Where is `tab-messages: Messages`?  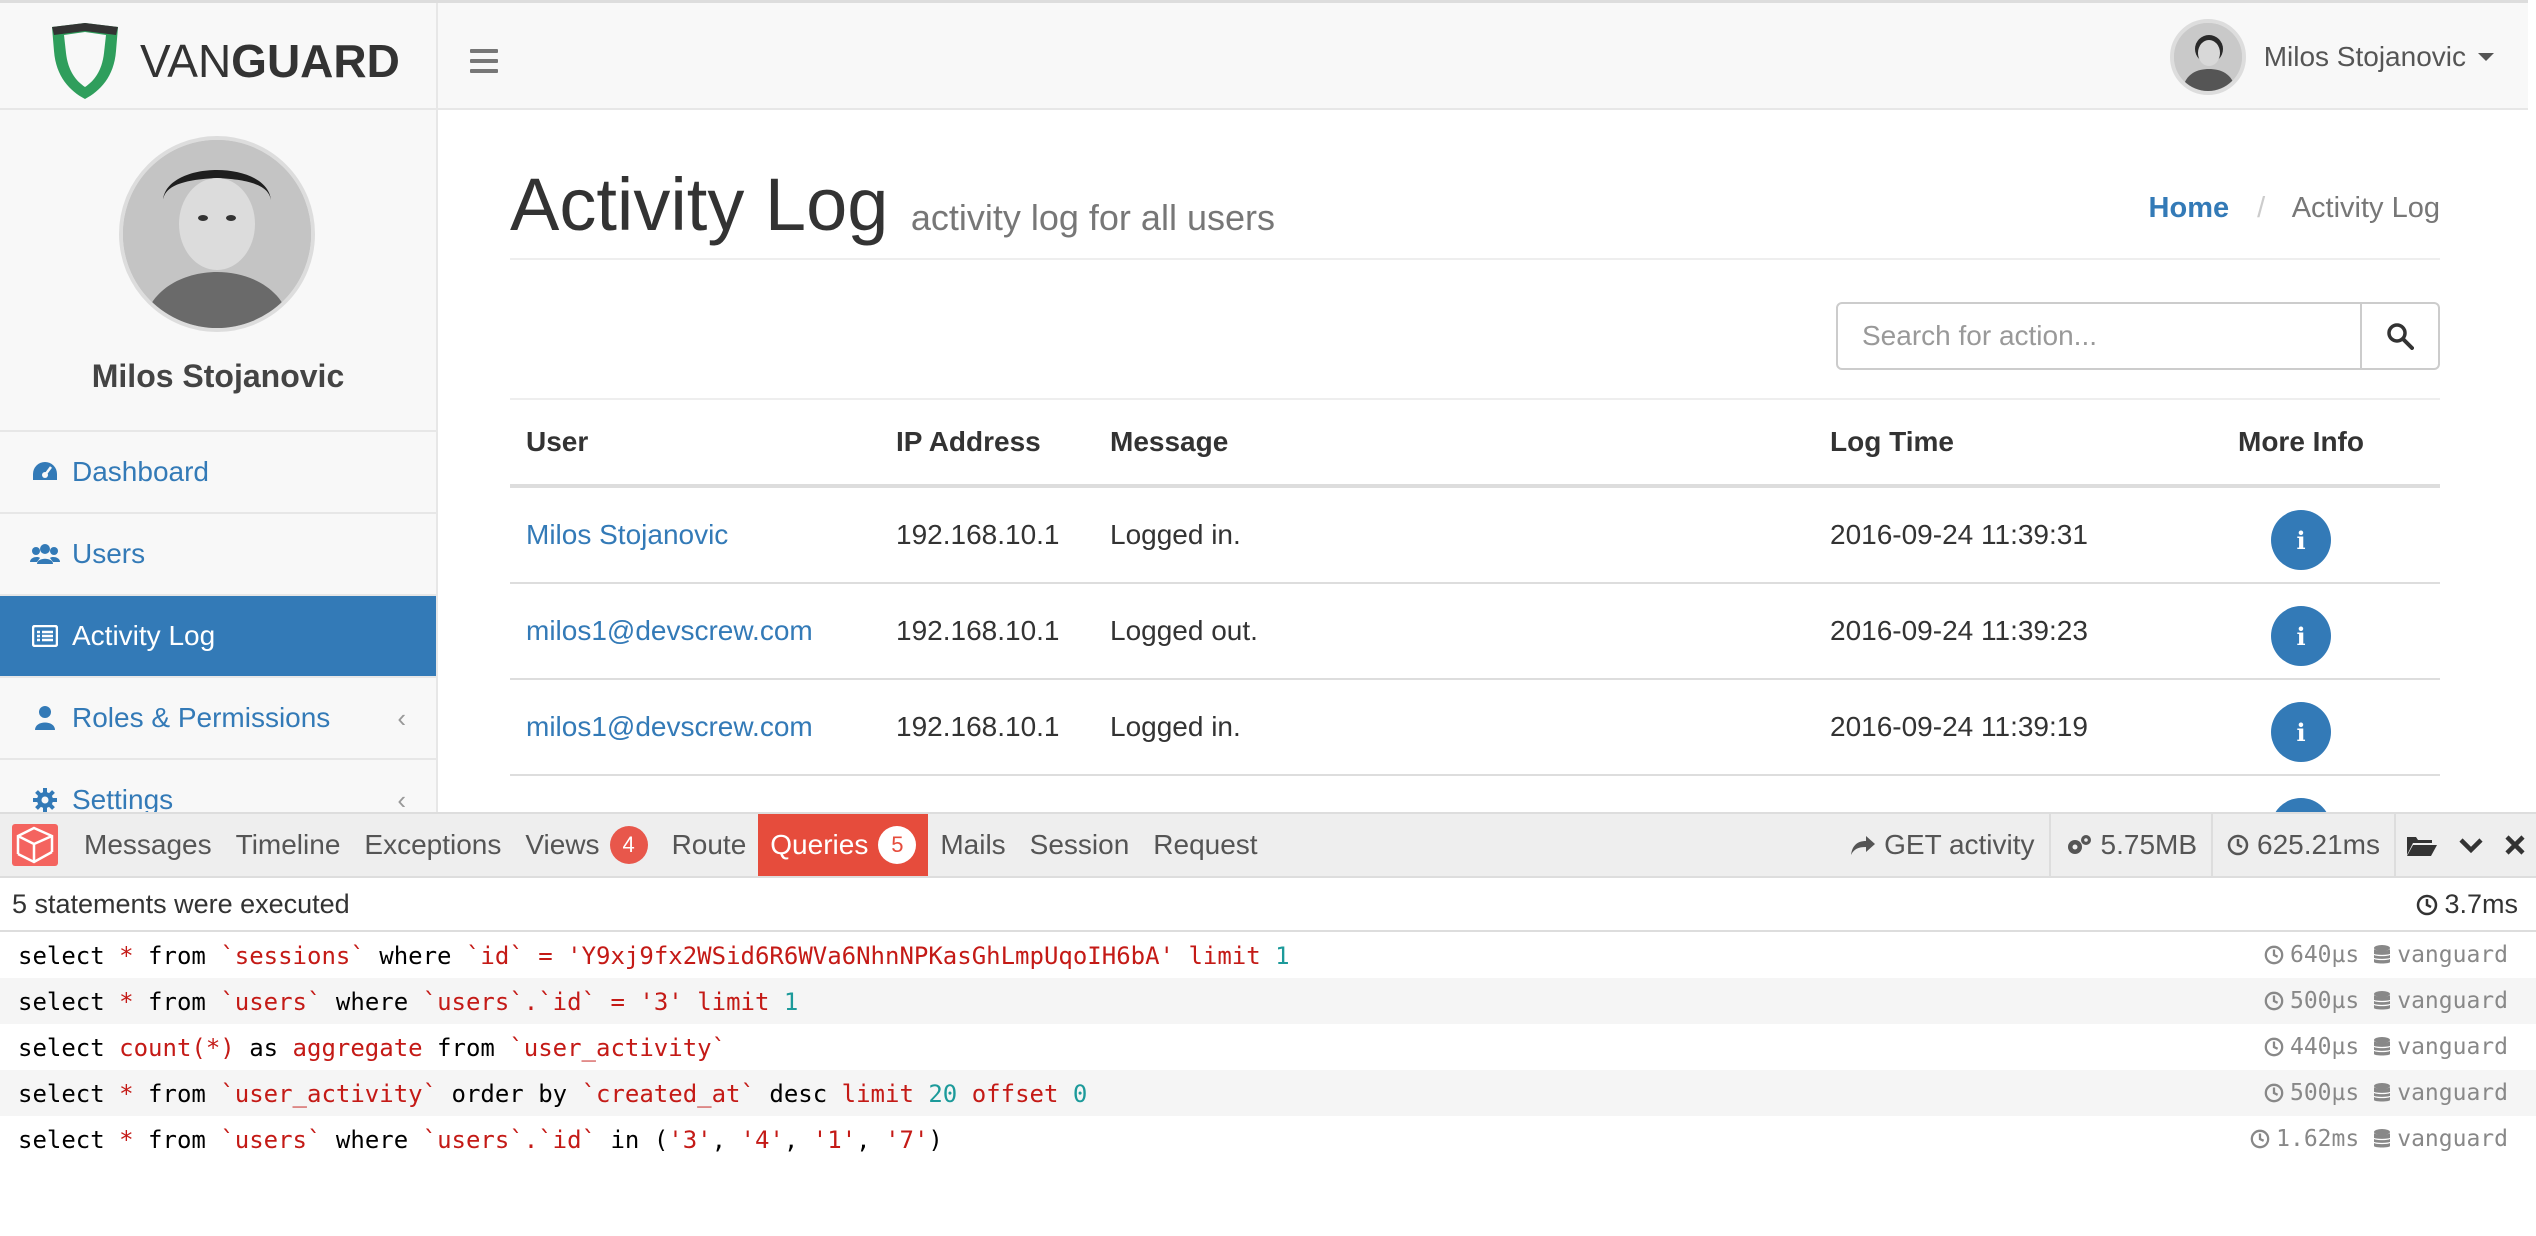
tab-messages: Messages is located at coordinates (148, 845).